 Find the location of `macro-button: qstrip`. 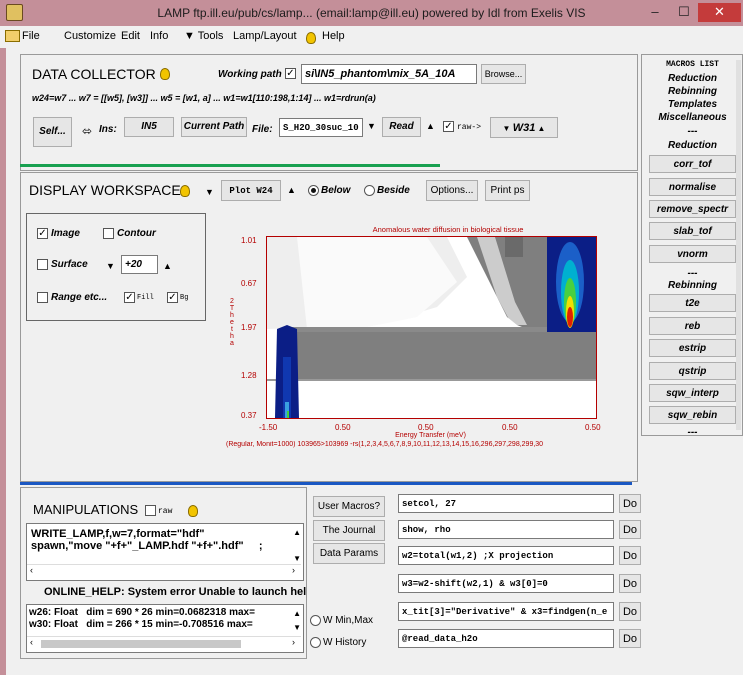

macro-button: qstrip is located at coordinates (692, 371).